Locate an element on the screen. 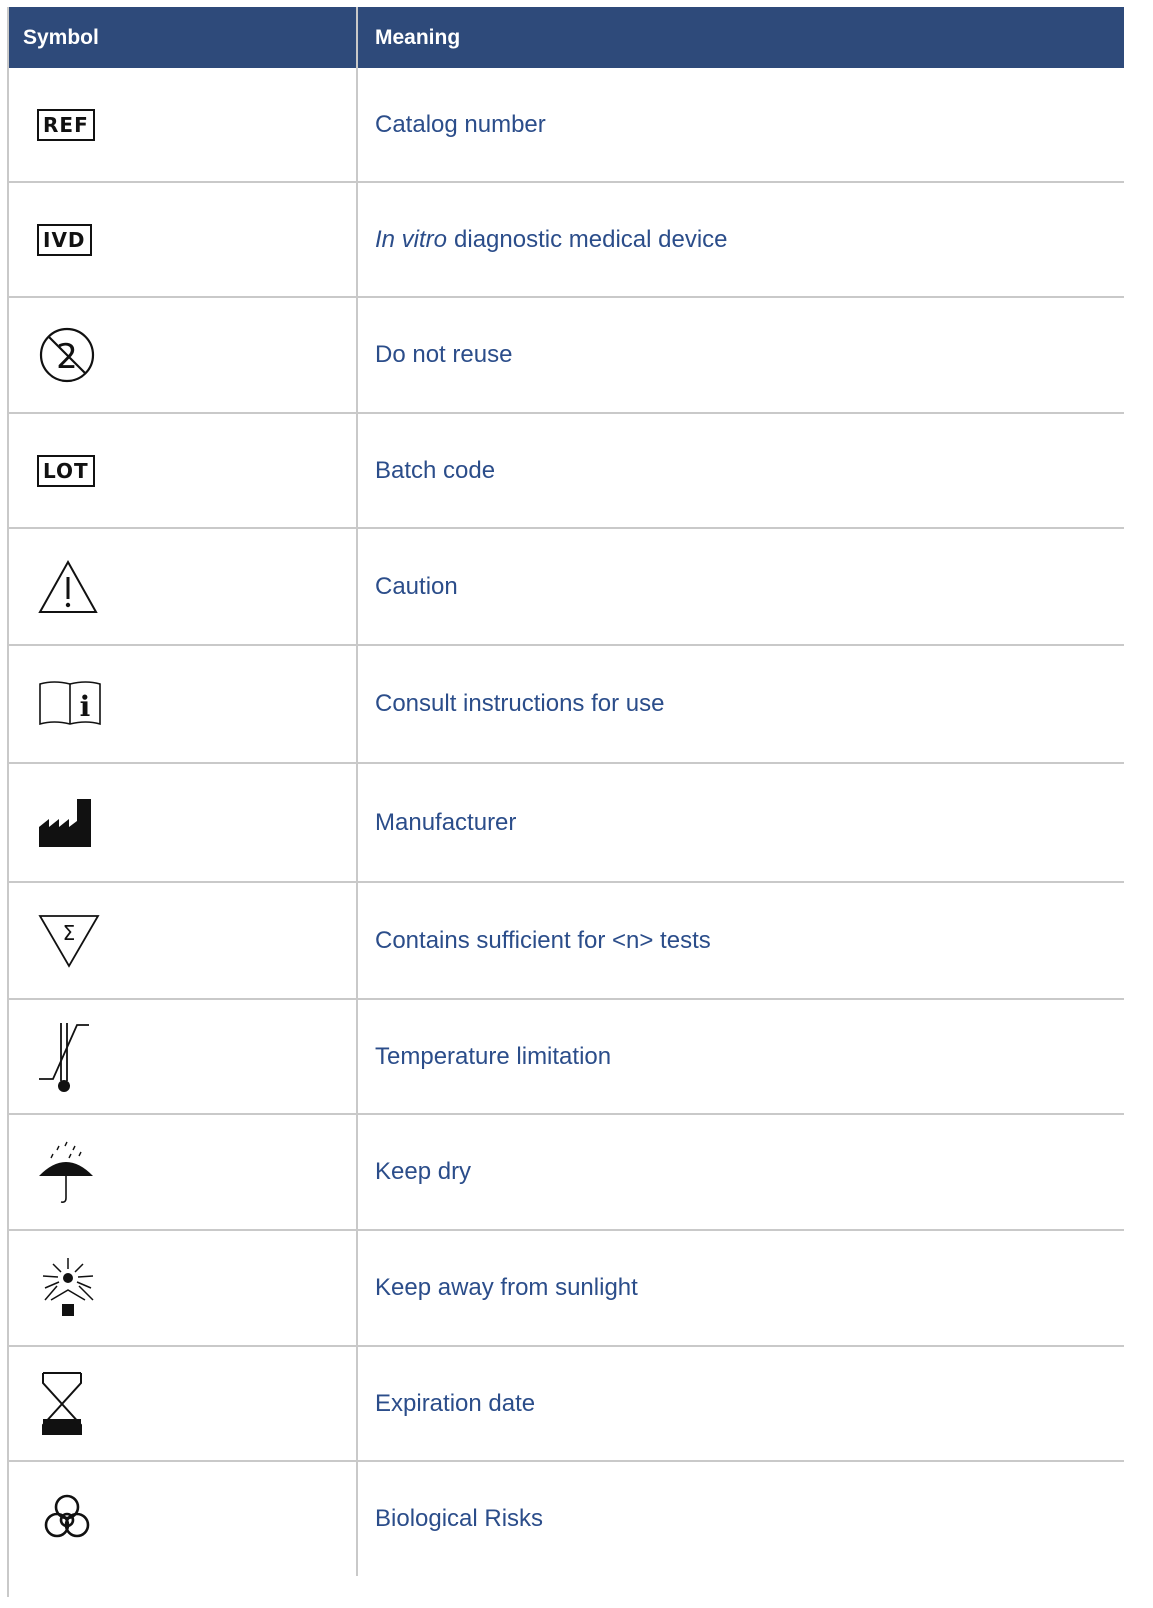  ref-box-icon: REF is located at coordinates (66, 124).